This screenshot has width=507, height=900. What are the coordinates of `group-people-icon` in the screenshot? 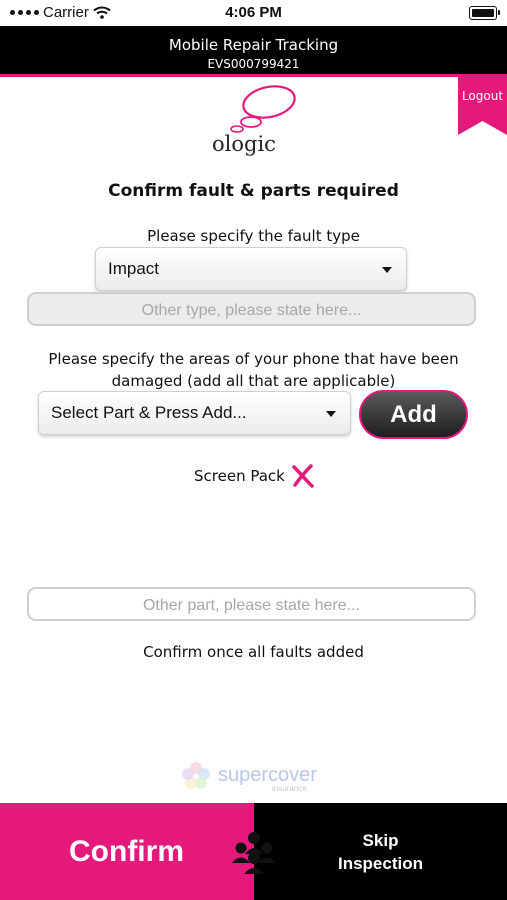 It's located at (254, 853).